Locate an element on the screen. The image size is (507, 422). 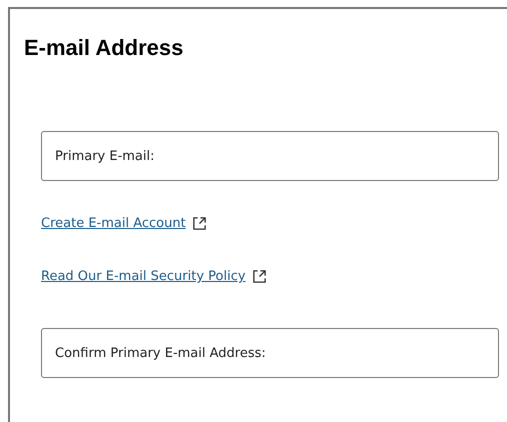
section-title: E-mail Address is located at coordinates (104, 48).